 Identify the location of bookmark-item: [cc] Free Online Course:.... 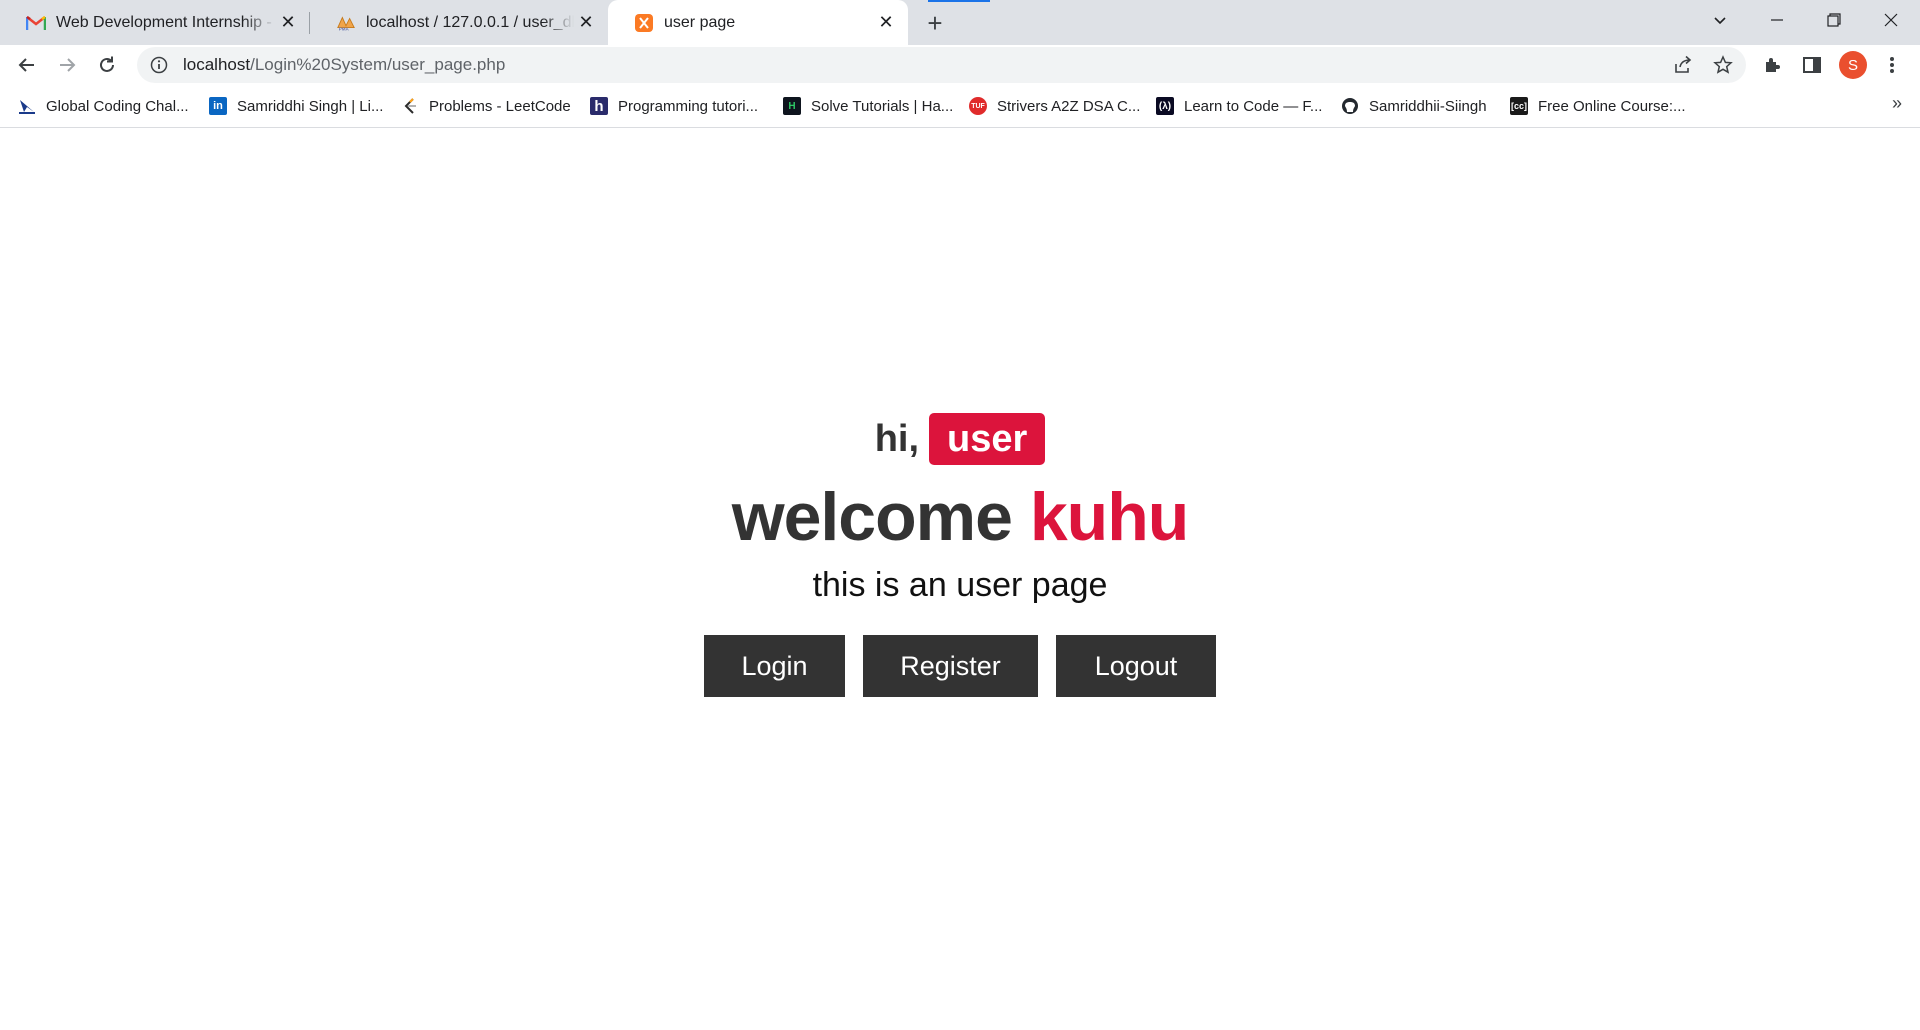
(1598, 106).